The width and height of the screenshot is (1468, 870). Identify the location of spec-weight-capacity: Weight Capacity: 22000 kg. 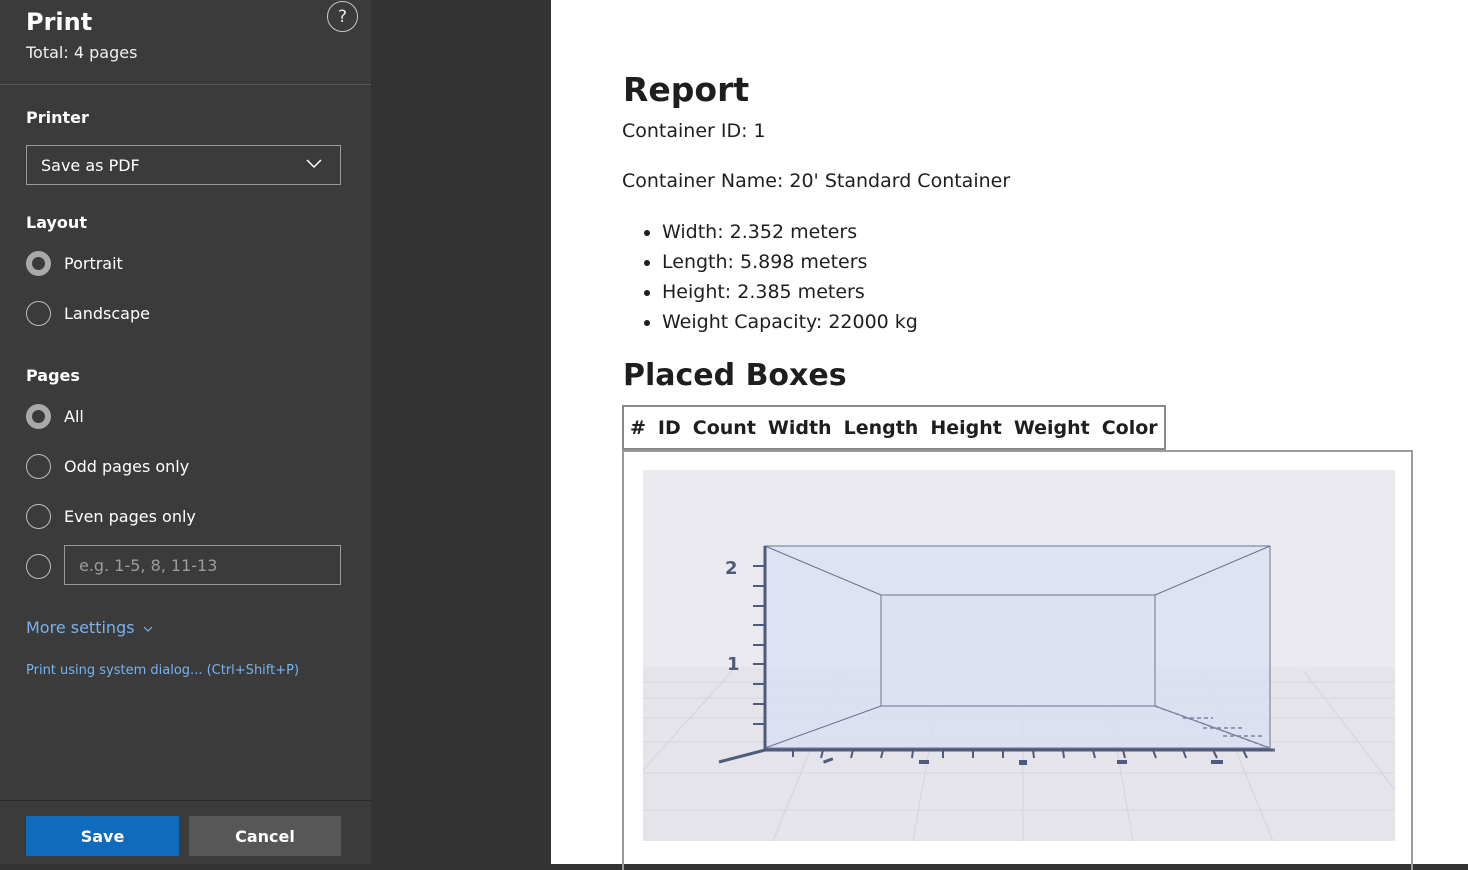
(790, 324).